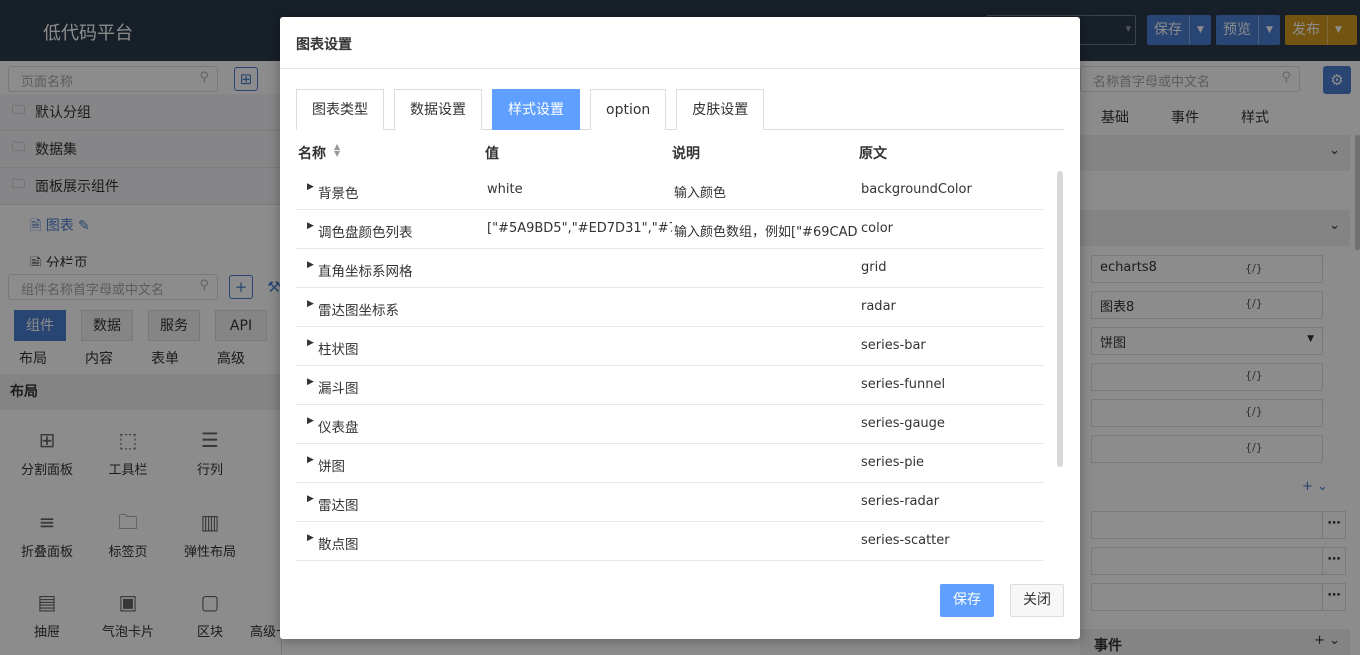 Image resolution: width=1360 pixels, height=655 pixels. I want to click on tab-skin-settings: 皮肤设置, so click(720, 109).